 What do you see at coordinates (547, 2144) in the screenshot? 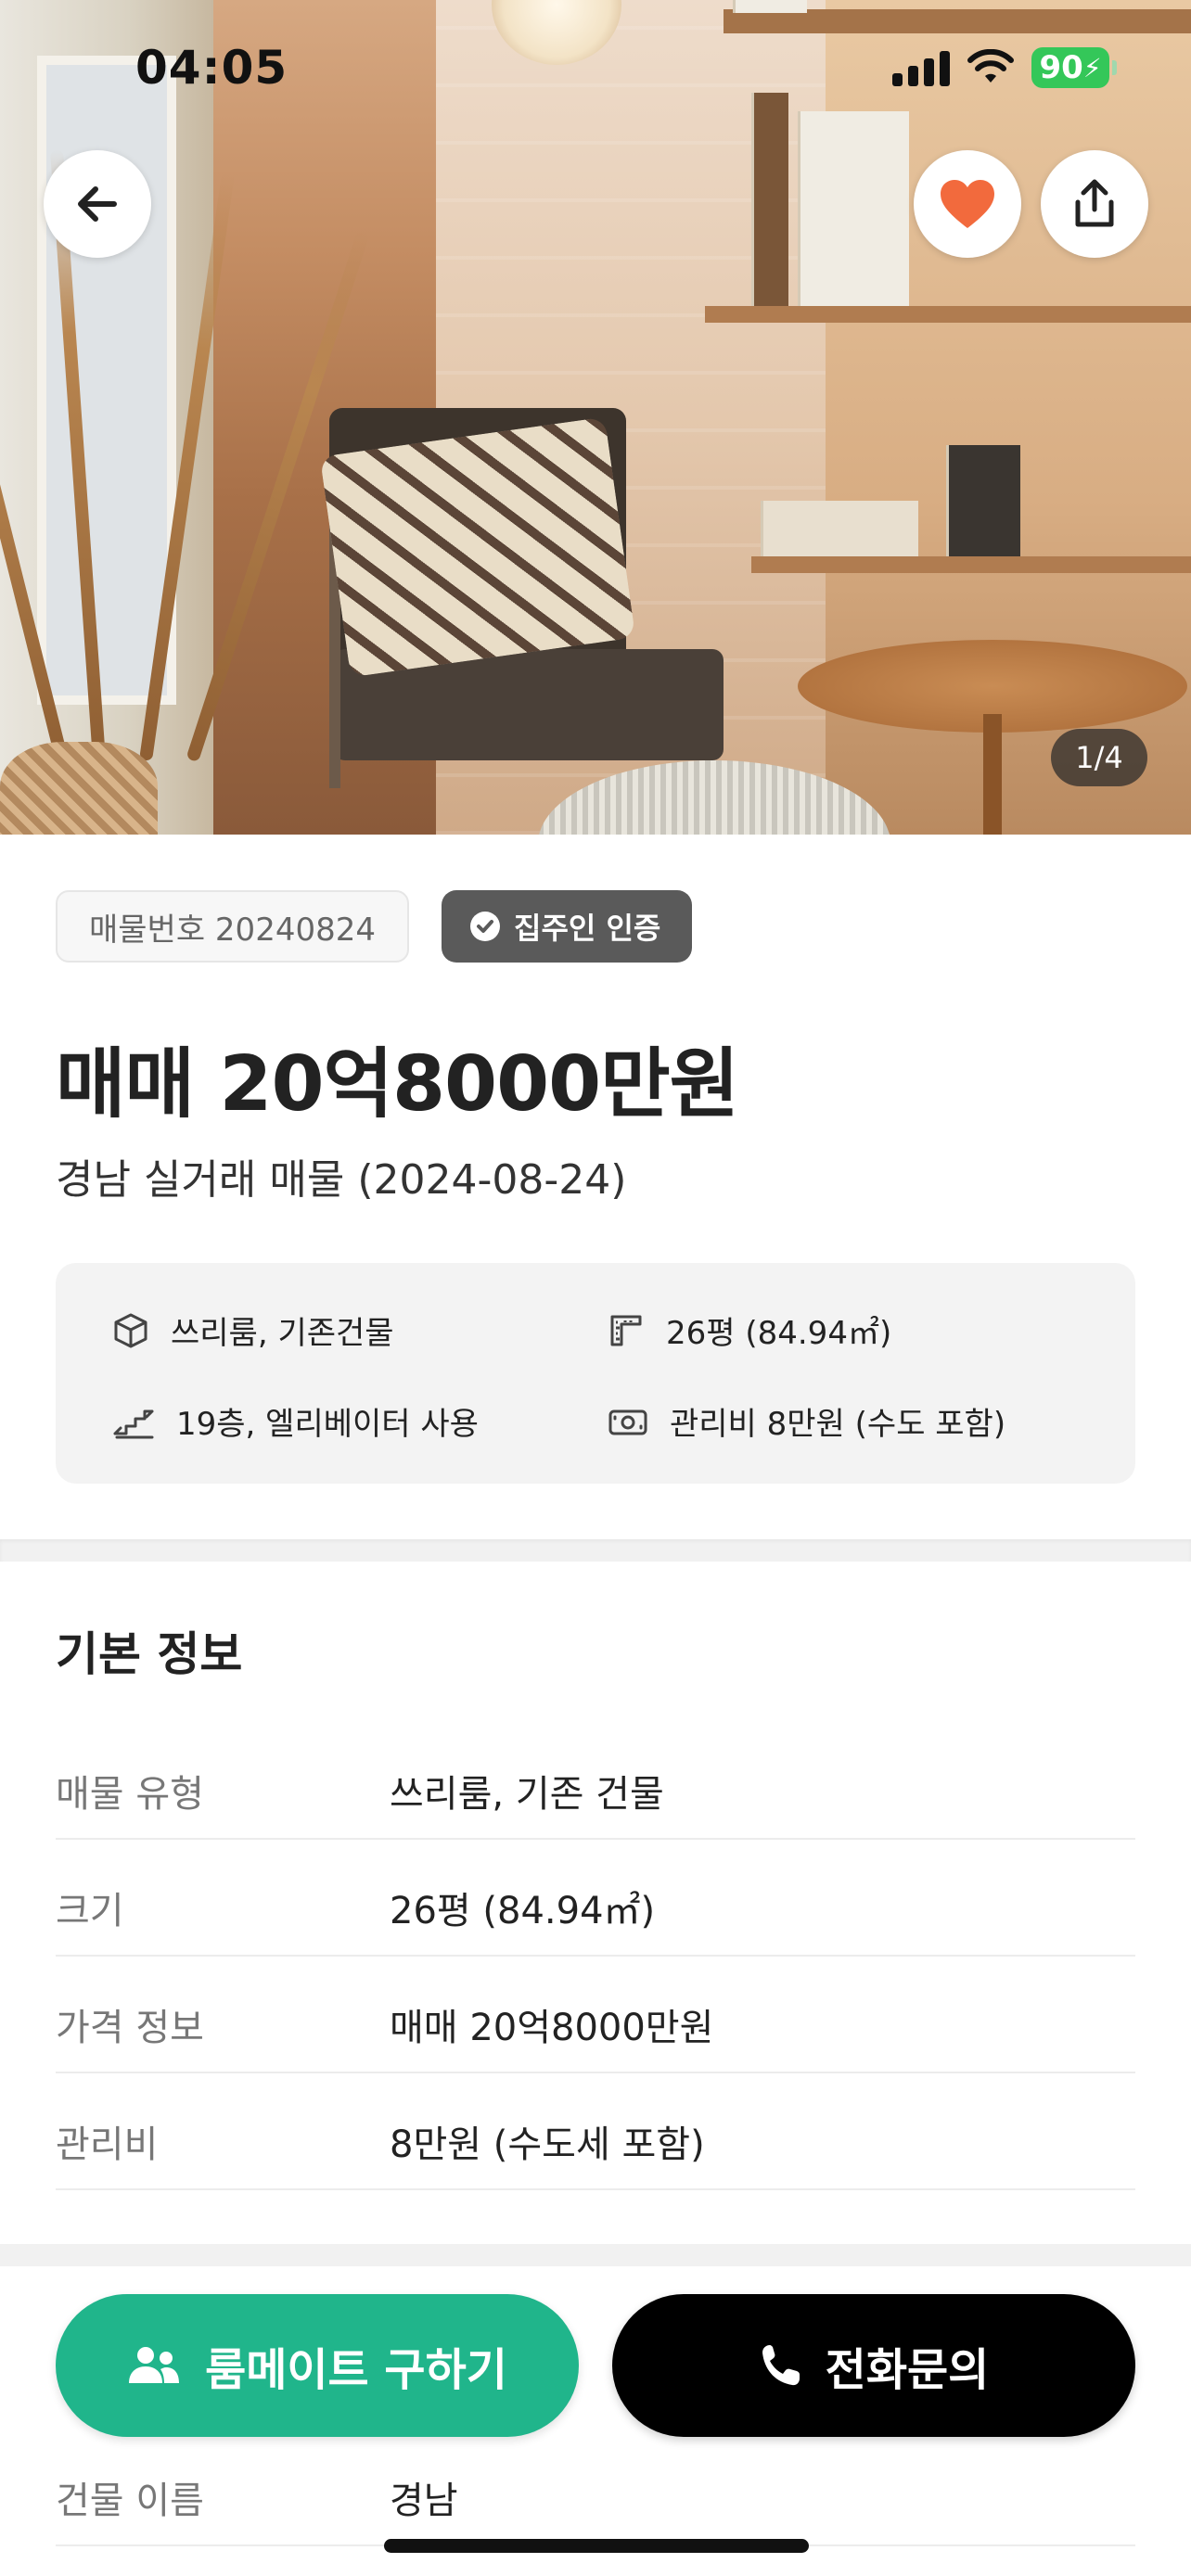
I see `info-value: 8만원 (수도세 포함)` at bounding box center [547, 2144].